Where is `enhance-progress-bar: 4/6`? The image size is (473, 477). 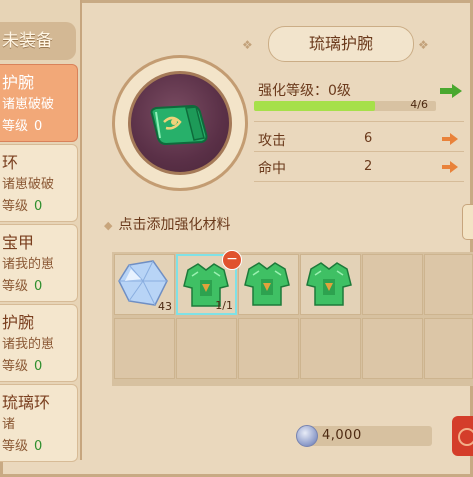 enhance-progress-bar: 4/6 is located at coordinates (345, 104).